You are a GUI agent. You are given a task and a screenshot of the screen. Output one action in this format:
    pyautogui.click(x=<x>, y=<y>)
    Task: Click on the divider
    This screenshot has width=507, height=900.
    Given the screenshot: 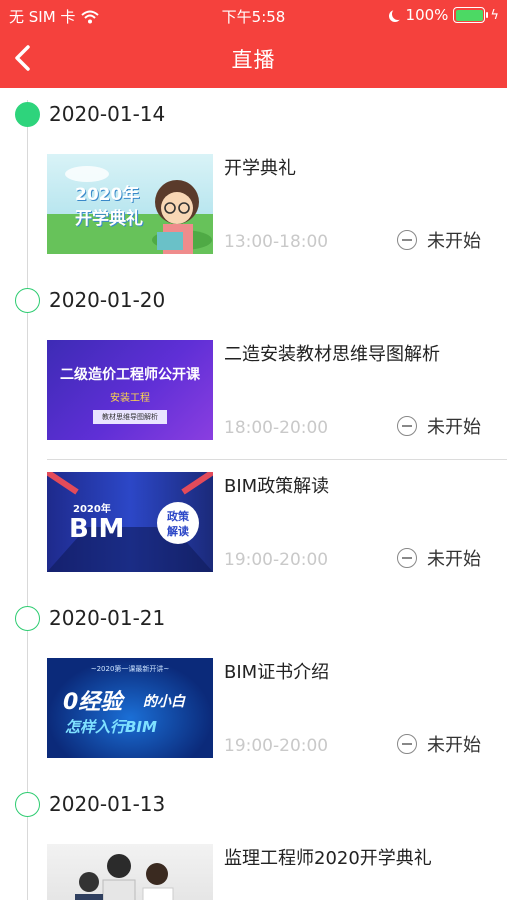 What is the action you would take?
    pyautogui.click(x=277, y=459)
    